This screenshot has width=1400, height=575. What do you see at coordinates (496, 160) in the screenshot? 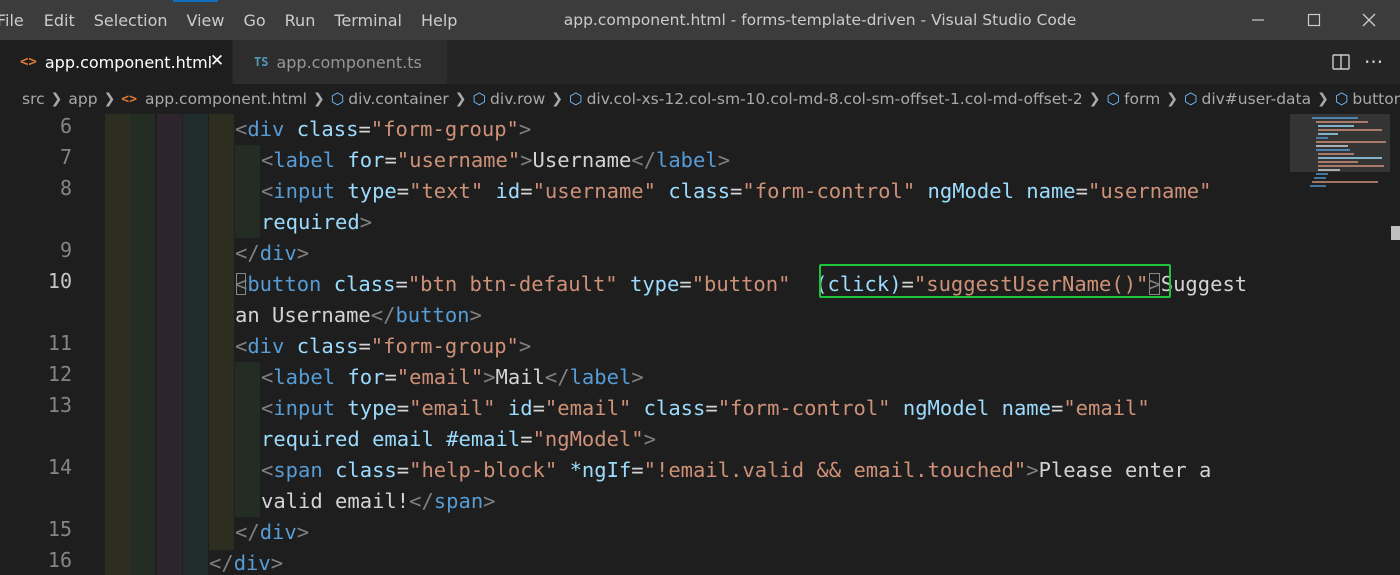
I see `code-line: <label for="username">Username</label>` at bounding box center [496, 160].